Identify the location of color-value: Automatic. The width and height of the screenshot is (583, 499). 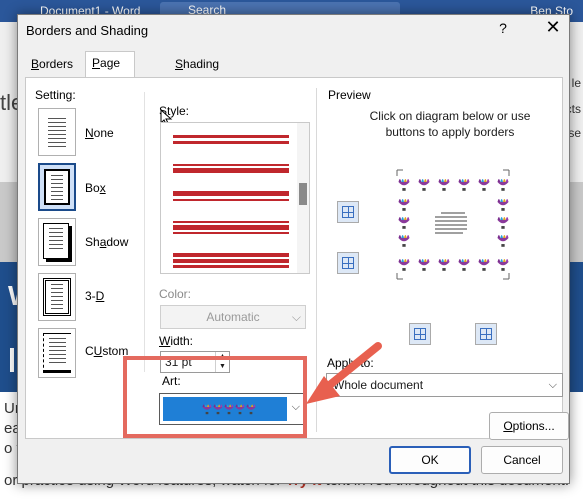
(233, 317).